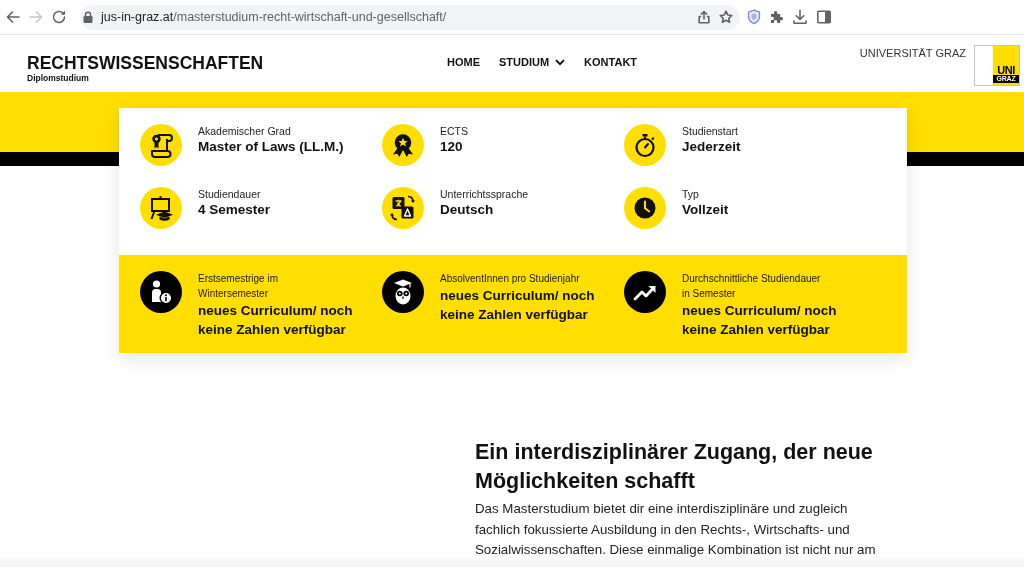 This screenshot has height=567, width=1024. Describe the element at coordinates (532, 62) in the screenshot. I see `nav-link: STUDIUM` at that location.